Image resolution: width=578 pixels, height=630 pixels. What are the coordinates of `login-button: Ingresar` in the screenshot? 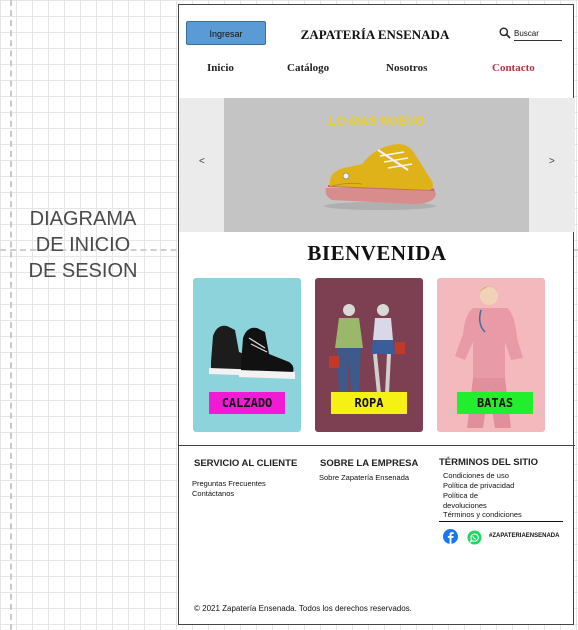 It's located at (226, 33).